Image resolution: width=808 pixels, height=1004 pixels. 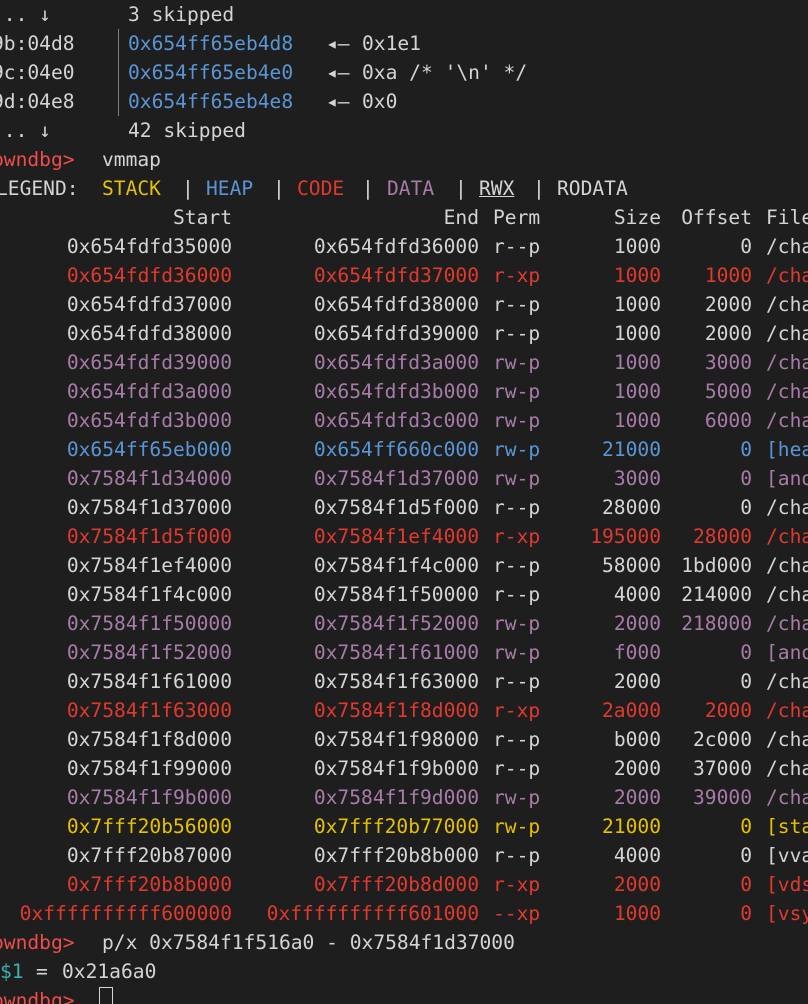 What do you see at coordinates (149, 536) in the screenshot?
I see `map-start: 0x7584f1d5f000` at bounding box center [149, 536].